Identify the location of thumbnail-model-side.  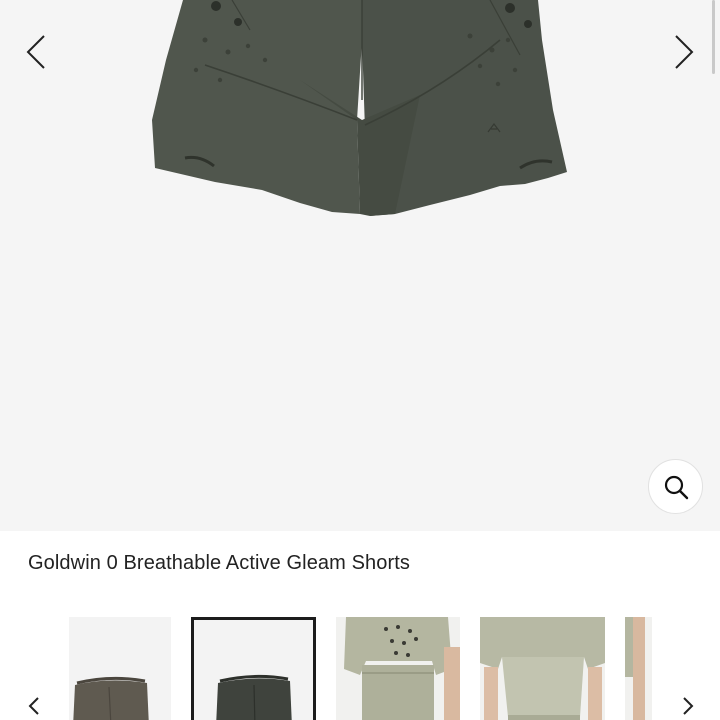
(638, 668).